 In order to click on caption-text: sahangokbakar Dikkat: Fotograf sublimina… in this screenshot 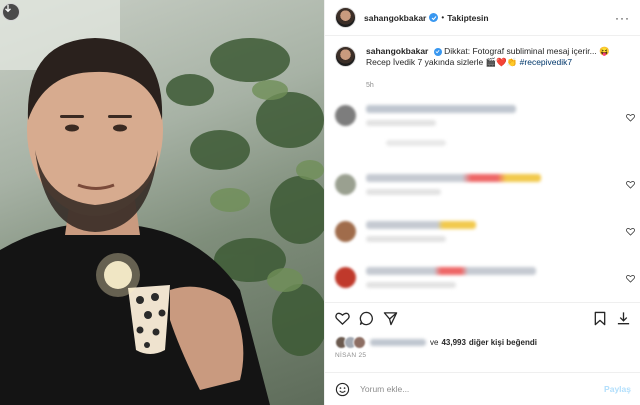, I will do `click(496, 57)`.